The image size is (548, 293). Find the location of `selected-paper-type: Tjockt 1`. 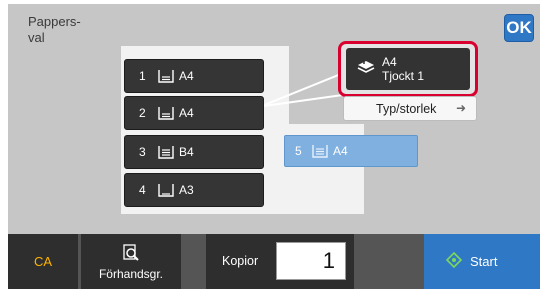

selected-paper-type: Tjockt 1 is located at coordinates (403, 76).